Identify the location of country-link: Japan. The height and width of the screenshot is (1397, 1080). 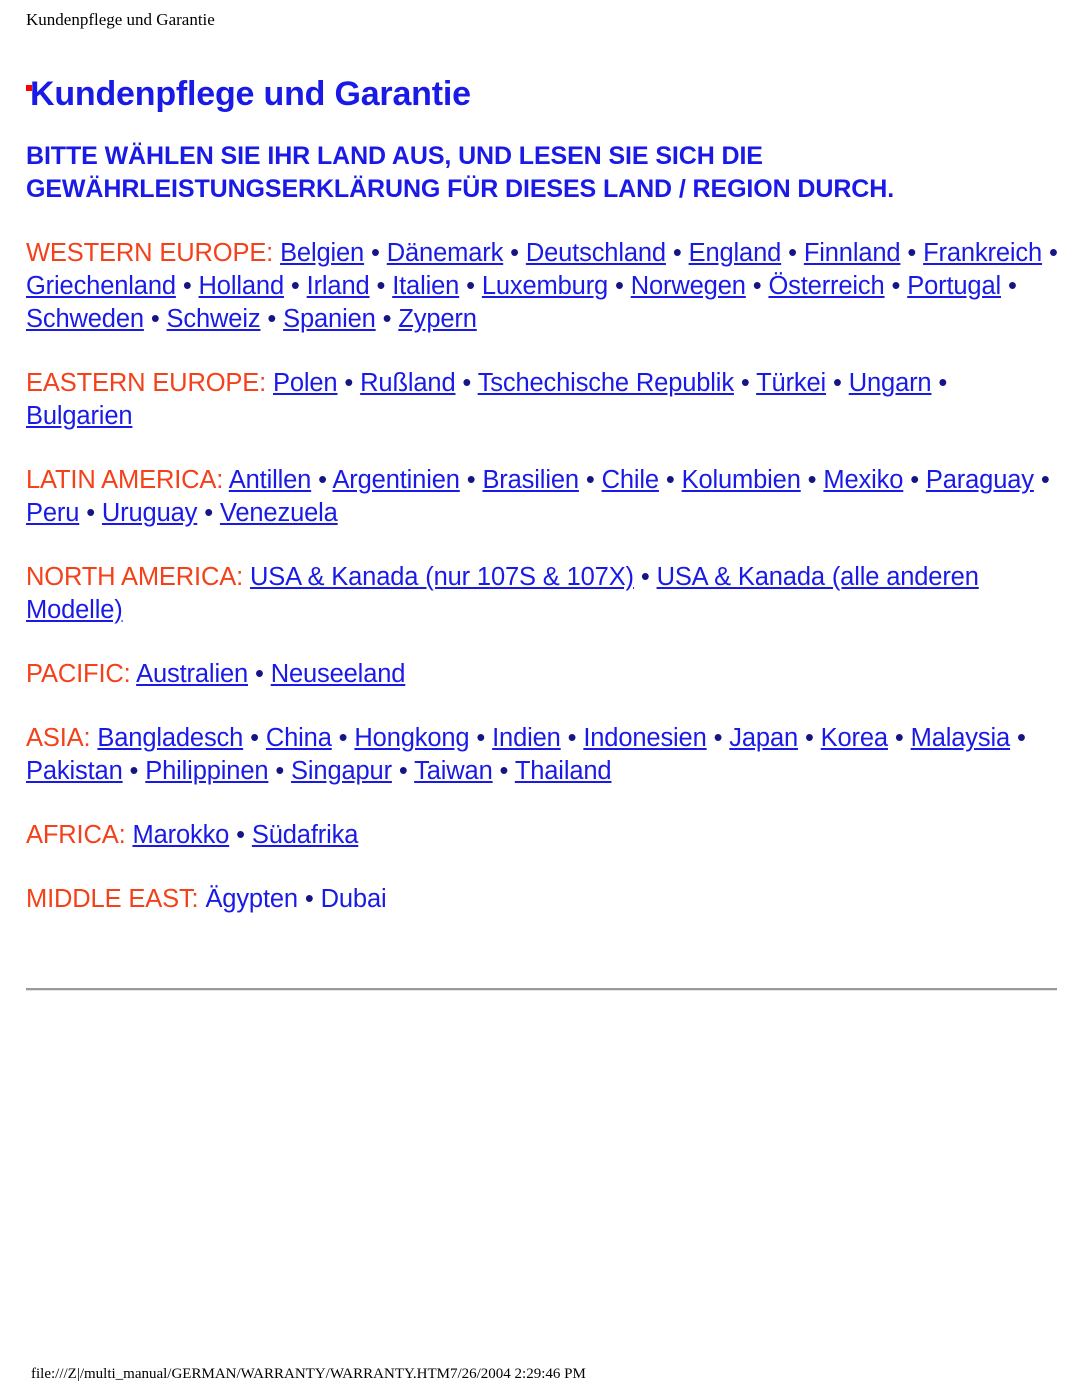
(763, 738).